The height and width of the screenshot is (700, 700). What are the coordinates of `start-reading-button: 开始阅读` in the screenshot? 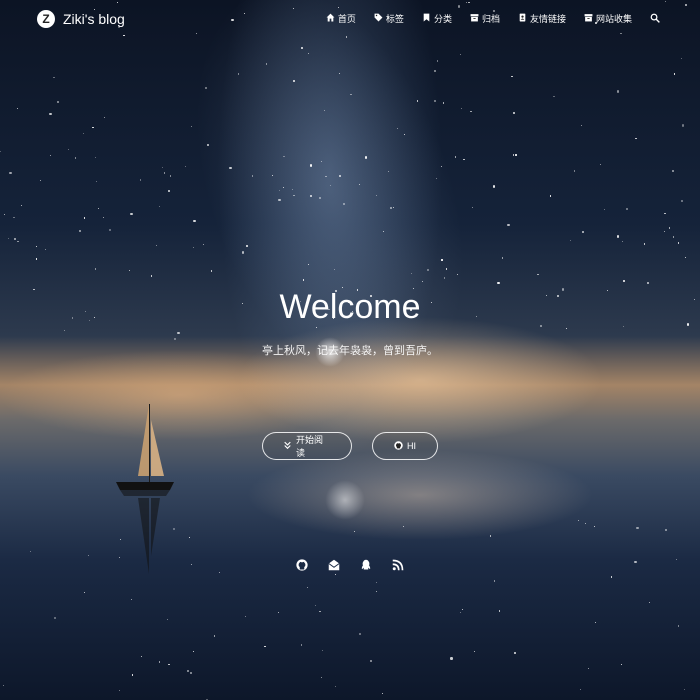 It's located at (307, 446).